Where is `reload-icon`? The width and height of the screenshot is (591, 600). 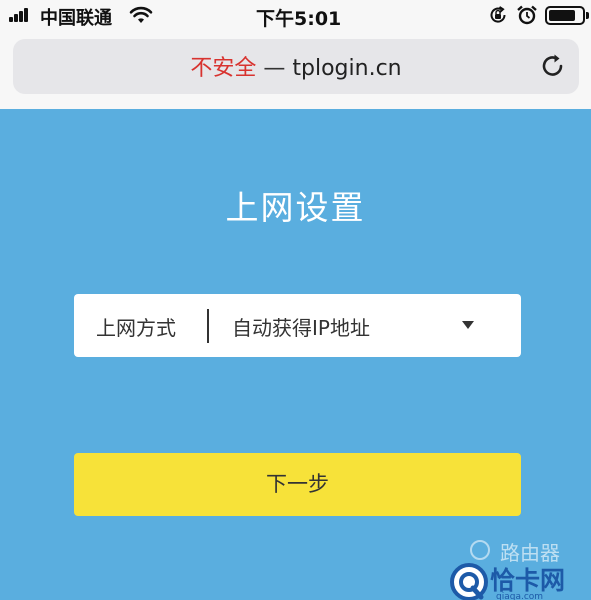 reload-icon is located at coordinates (553, 66).